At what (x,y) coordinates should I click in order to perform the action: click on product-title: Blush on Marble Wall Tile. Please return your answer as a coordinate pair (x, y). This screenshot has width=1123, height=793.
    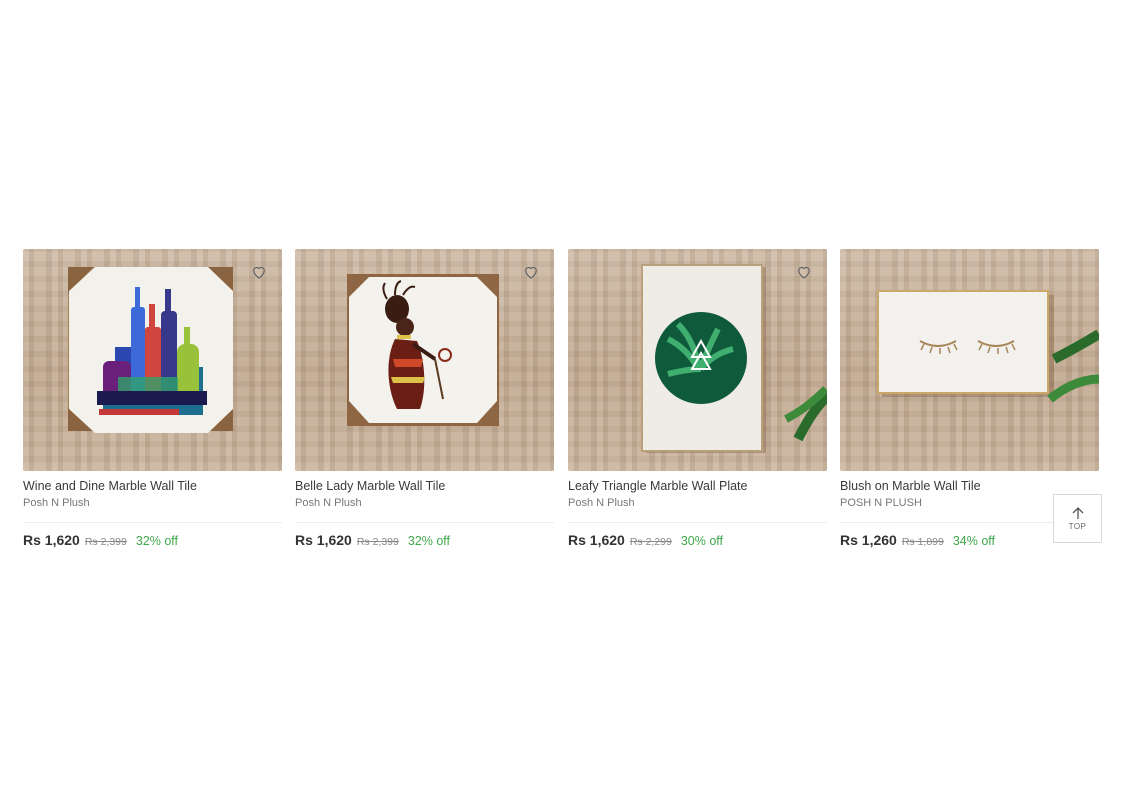
    Looking at the image, I should click on (969, 486).